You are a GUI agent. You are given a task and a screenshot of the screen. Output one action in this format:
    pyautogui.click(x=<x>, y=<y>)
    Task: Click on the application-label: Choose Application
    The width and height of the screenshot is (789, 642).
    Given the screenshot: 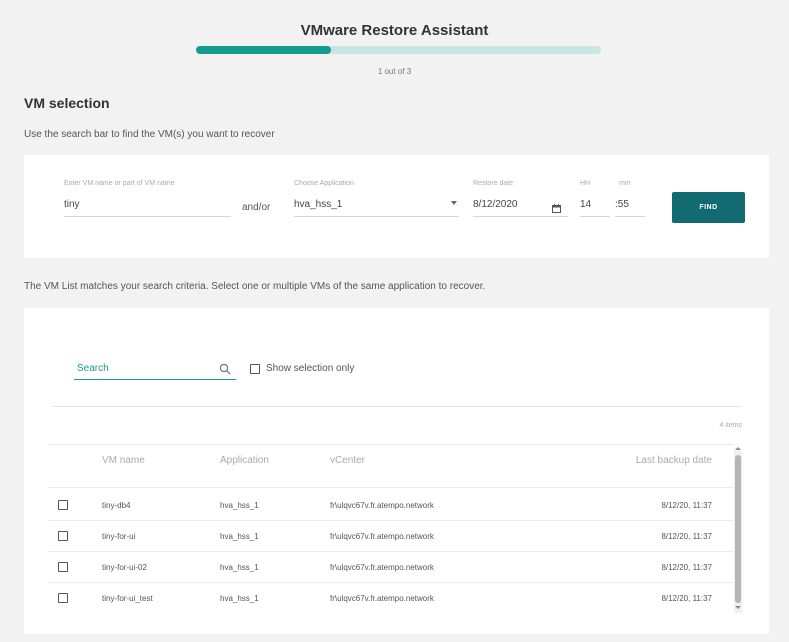 What is the action you would take?
    pyautogui.click(x=324, y=183)
    